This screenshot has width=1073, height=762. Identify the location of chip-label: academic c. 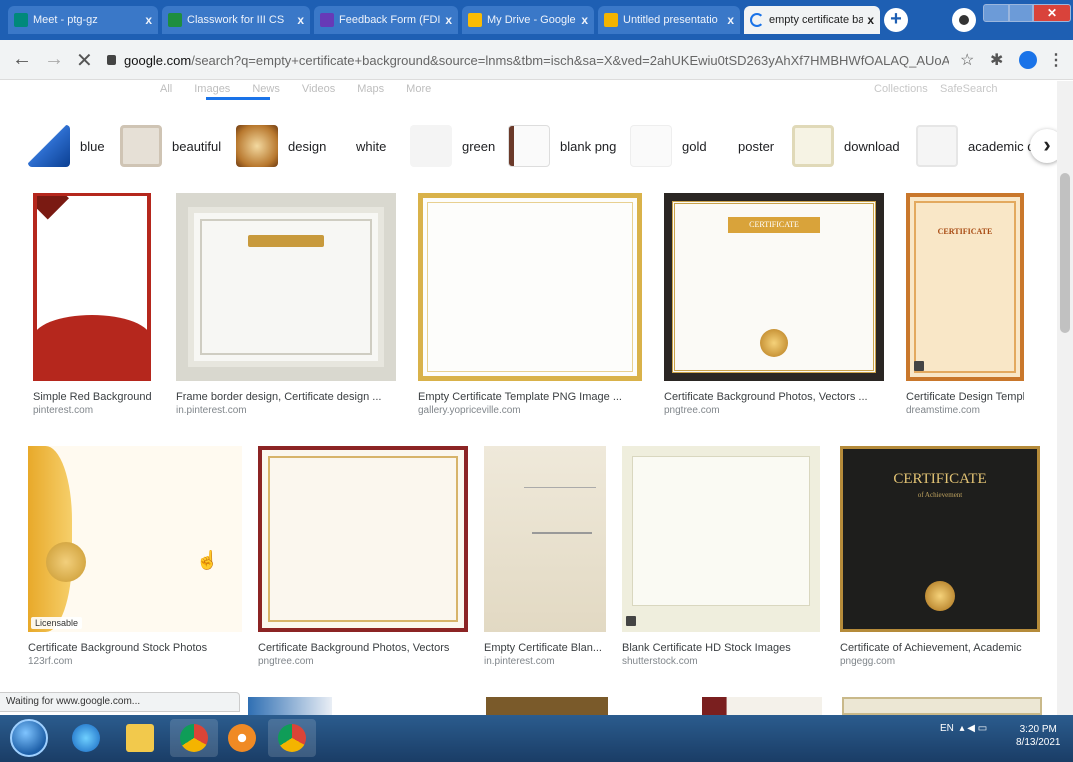
(1001, 146).